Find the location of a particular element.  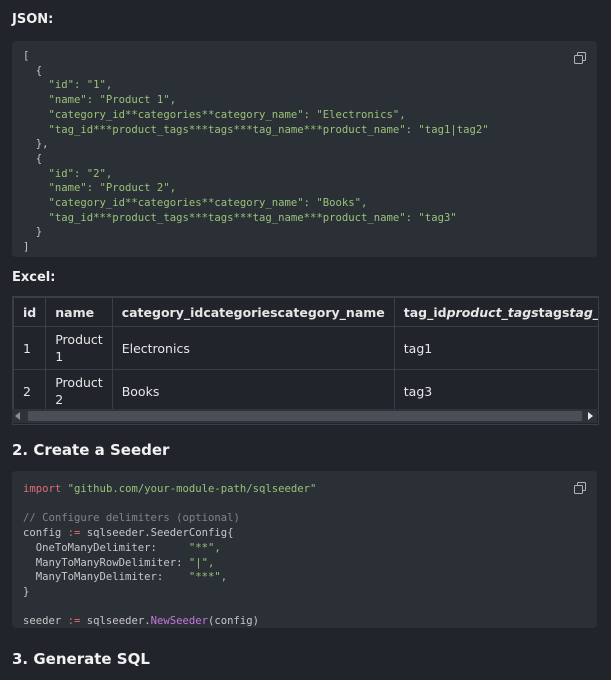

scrollbar-thumb is located at coordinates (305, 416).